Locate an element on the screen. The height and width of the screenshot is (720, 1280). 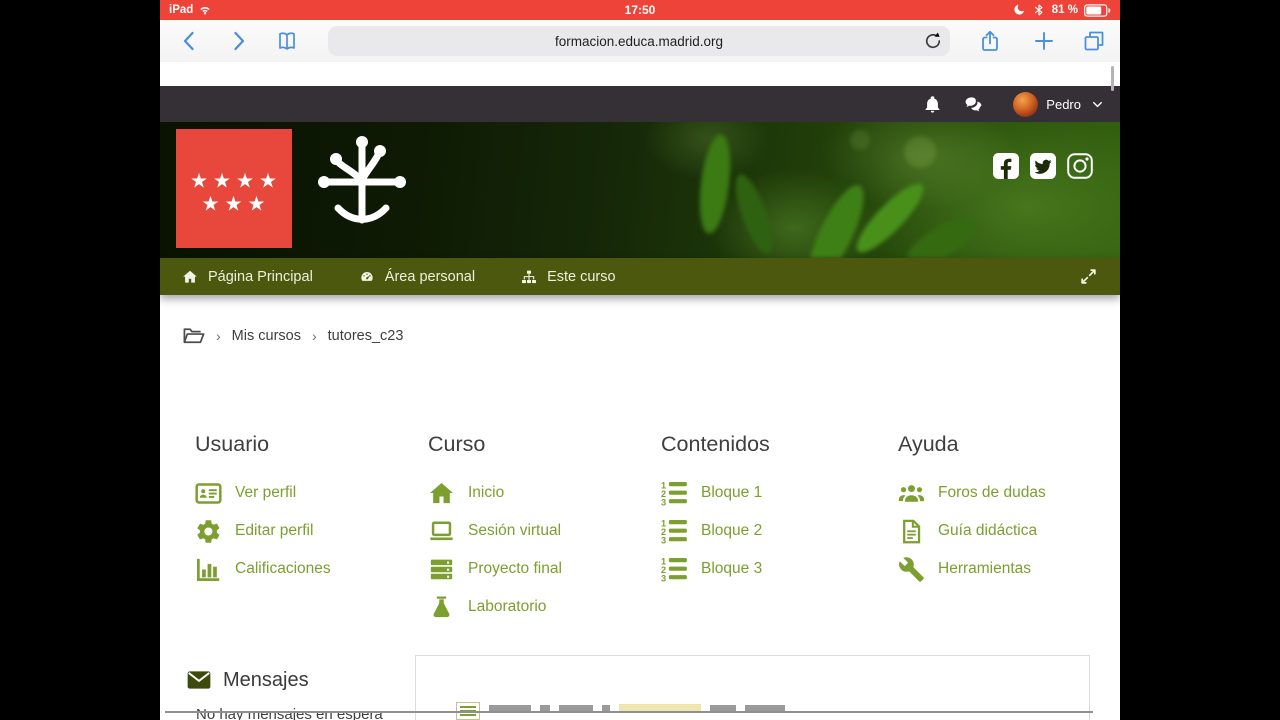
instagram-icon is located at coordinates (1080, 166).